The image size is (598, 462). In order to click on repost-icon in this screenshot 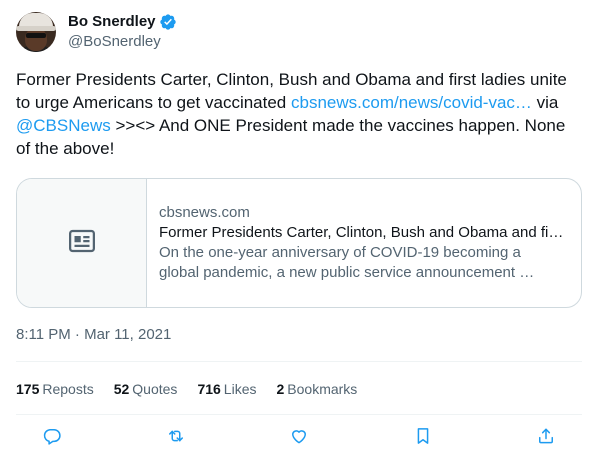, I will do `click(176, 438)`.